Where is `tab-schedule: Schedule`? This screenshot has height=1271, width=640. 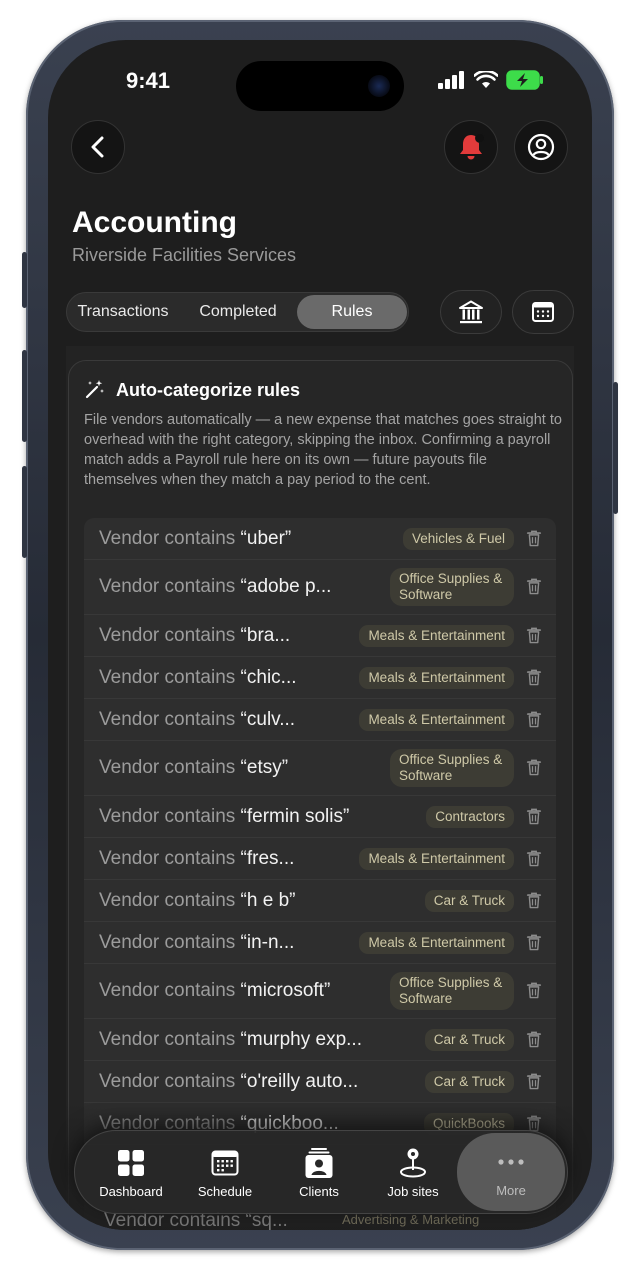 tab-schedule: Schedule is located at coordinates (225, 1173).